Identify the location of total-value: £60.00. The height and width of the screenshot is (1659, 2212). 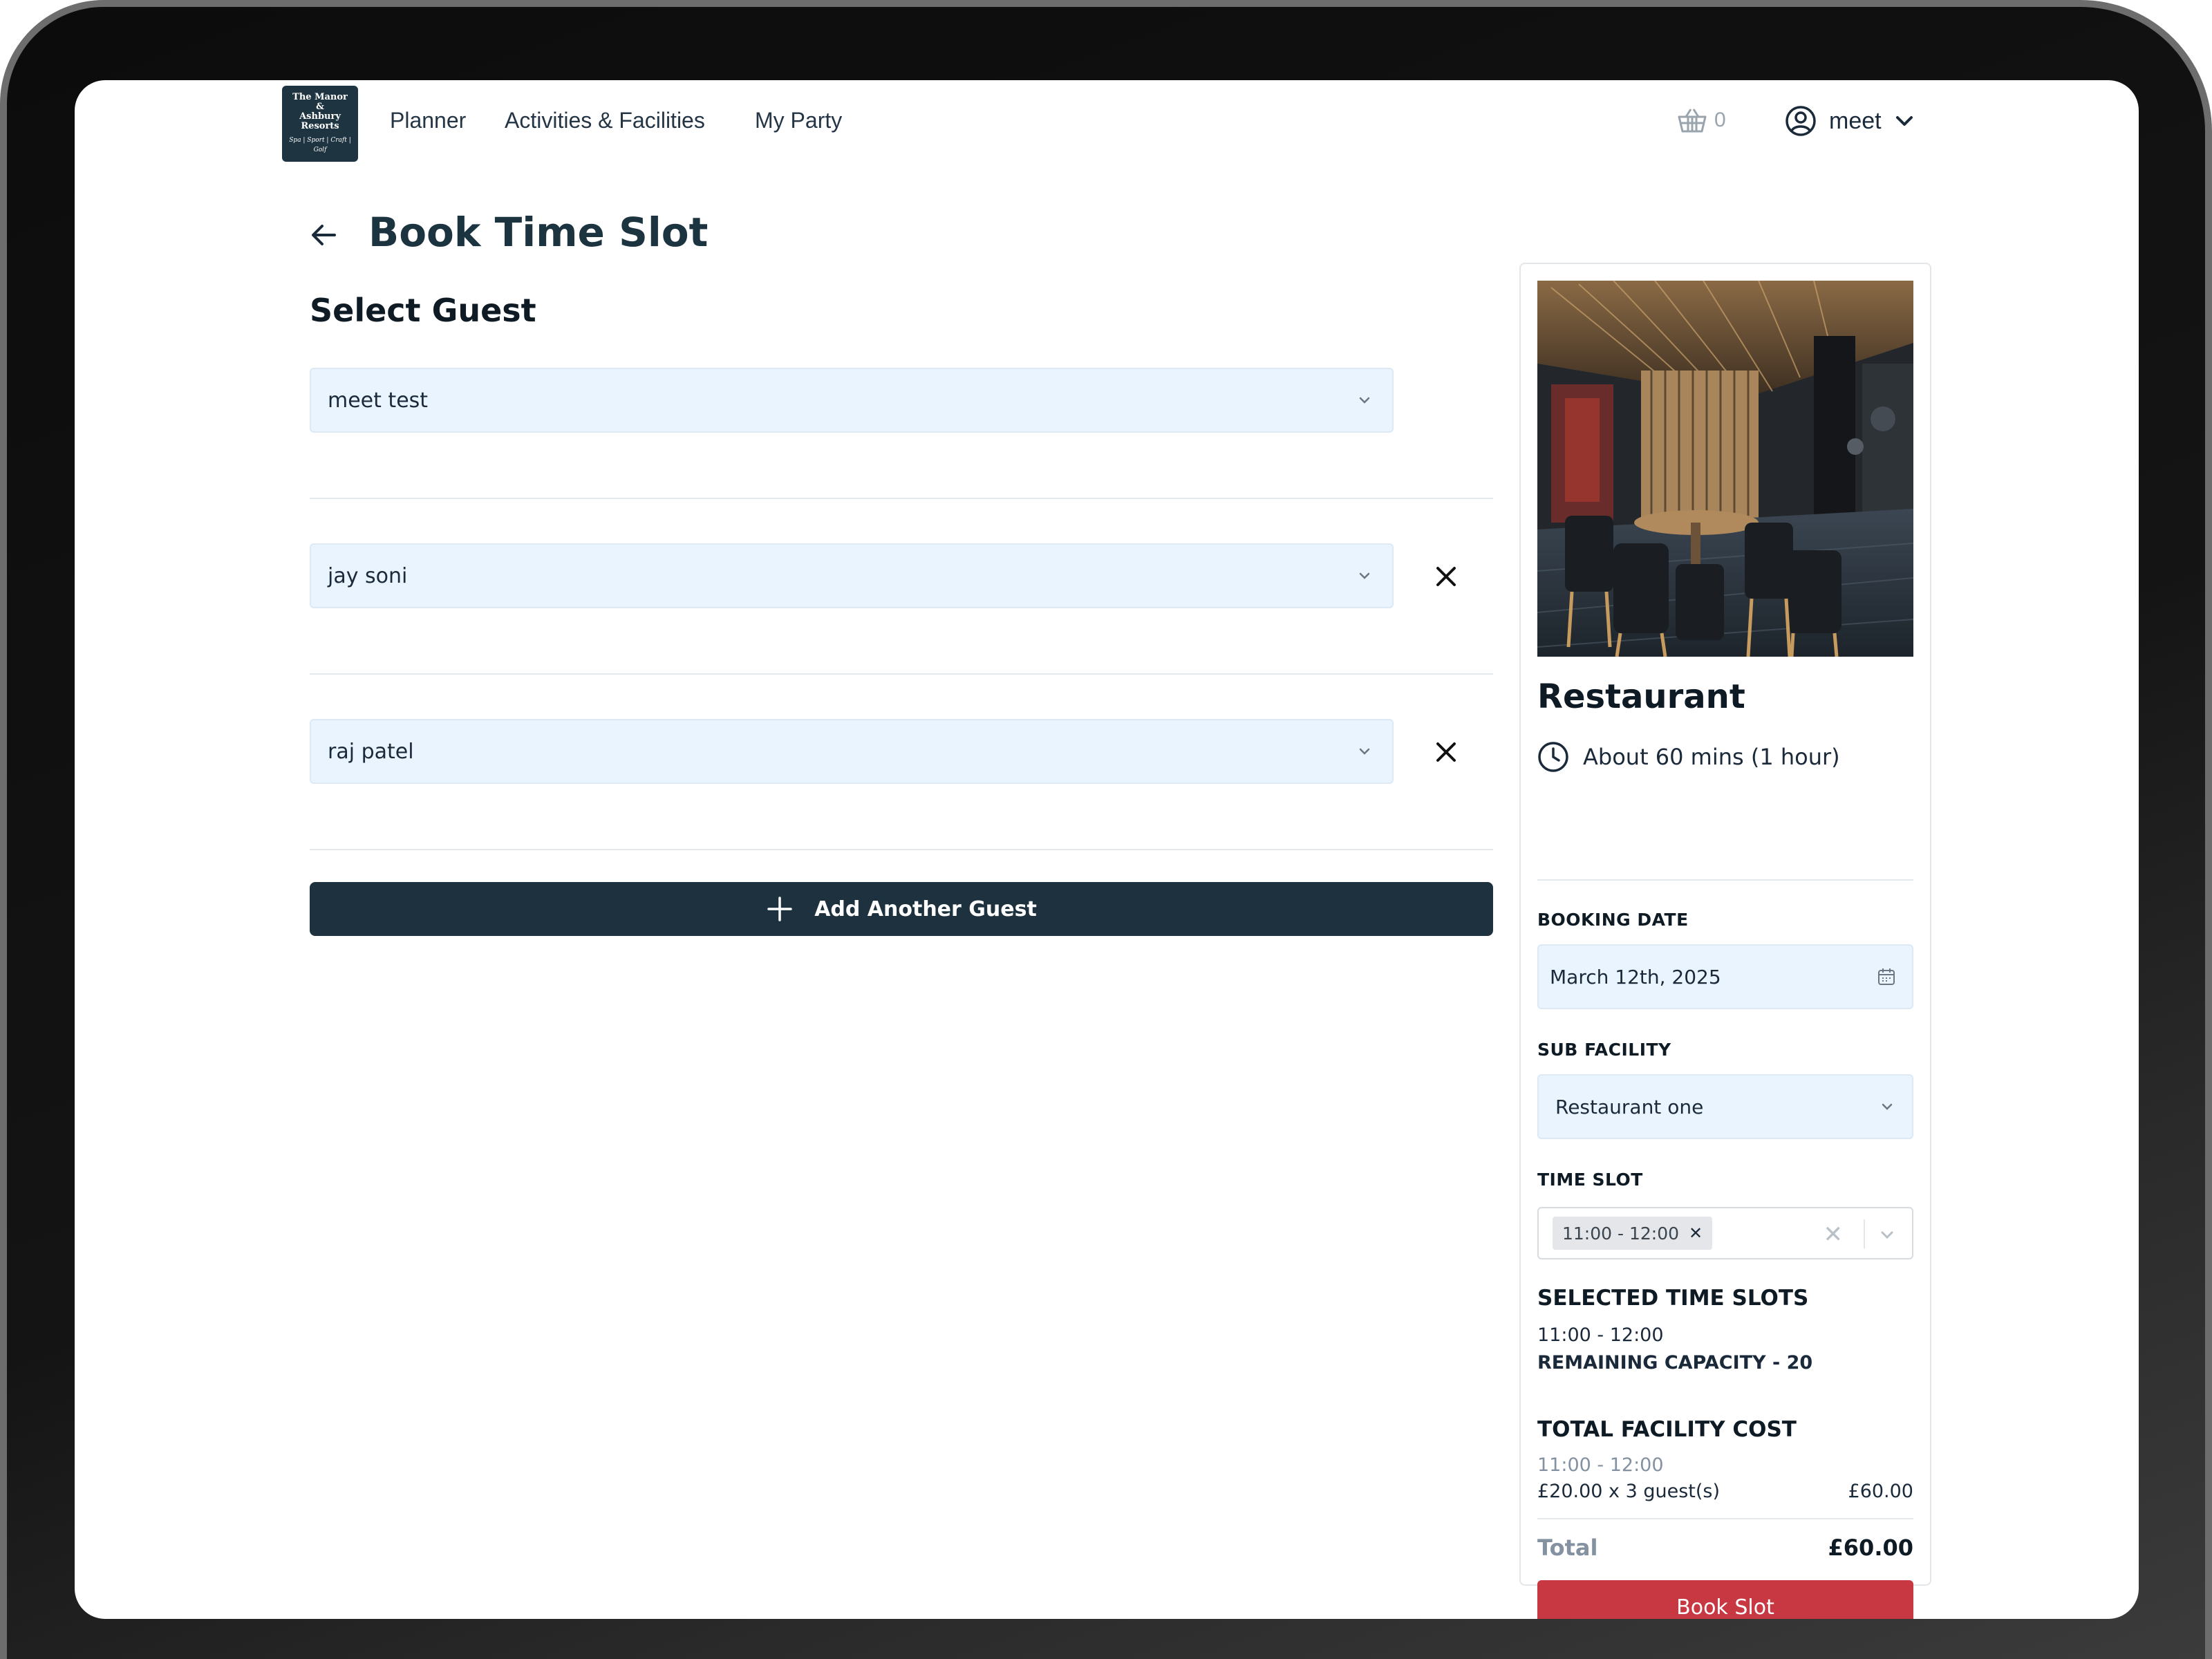
(1871, 1548).